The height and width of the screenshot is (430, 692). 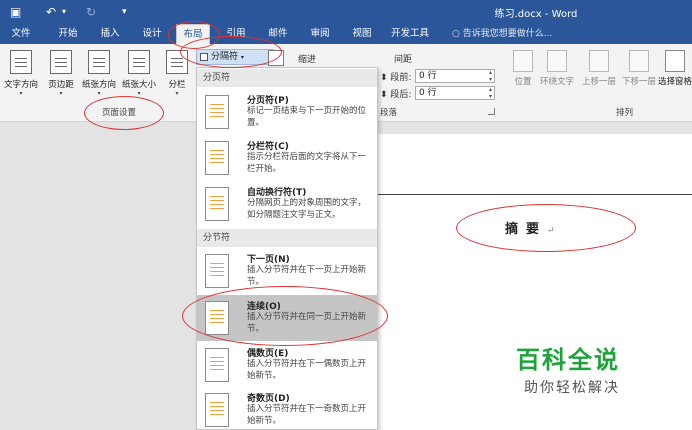 I want to click on menu-item-page-break: 分页符(P) 标记一页结束与下一页开始的位置。, so click(x=287, y=112).